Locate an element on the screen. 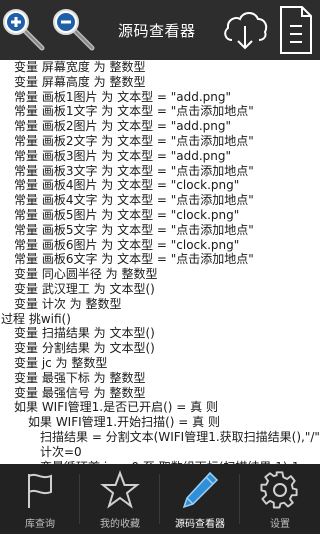  code-line: 变量 计次 为 整数型 is located at coordinates (68, 303).